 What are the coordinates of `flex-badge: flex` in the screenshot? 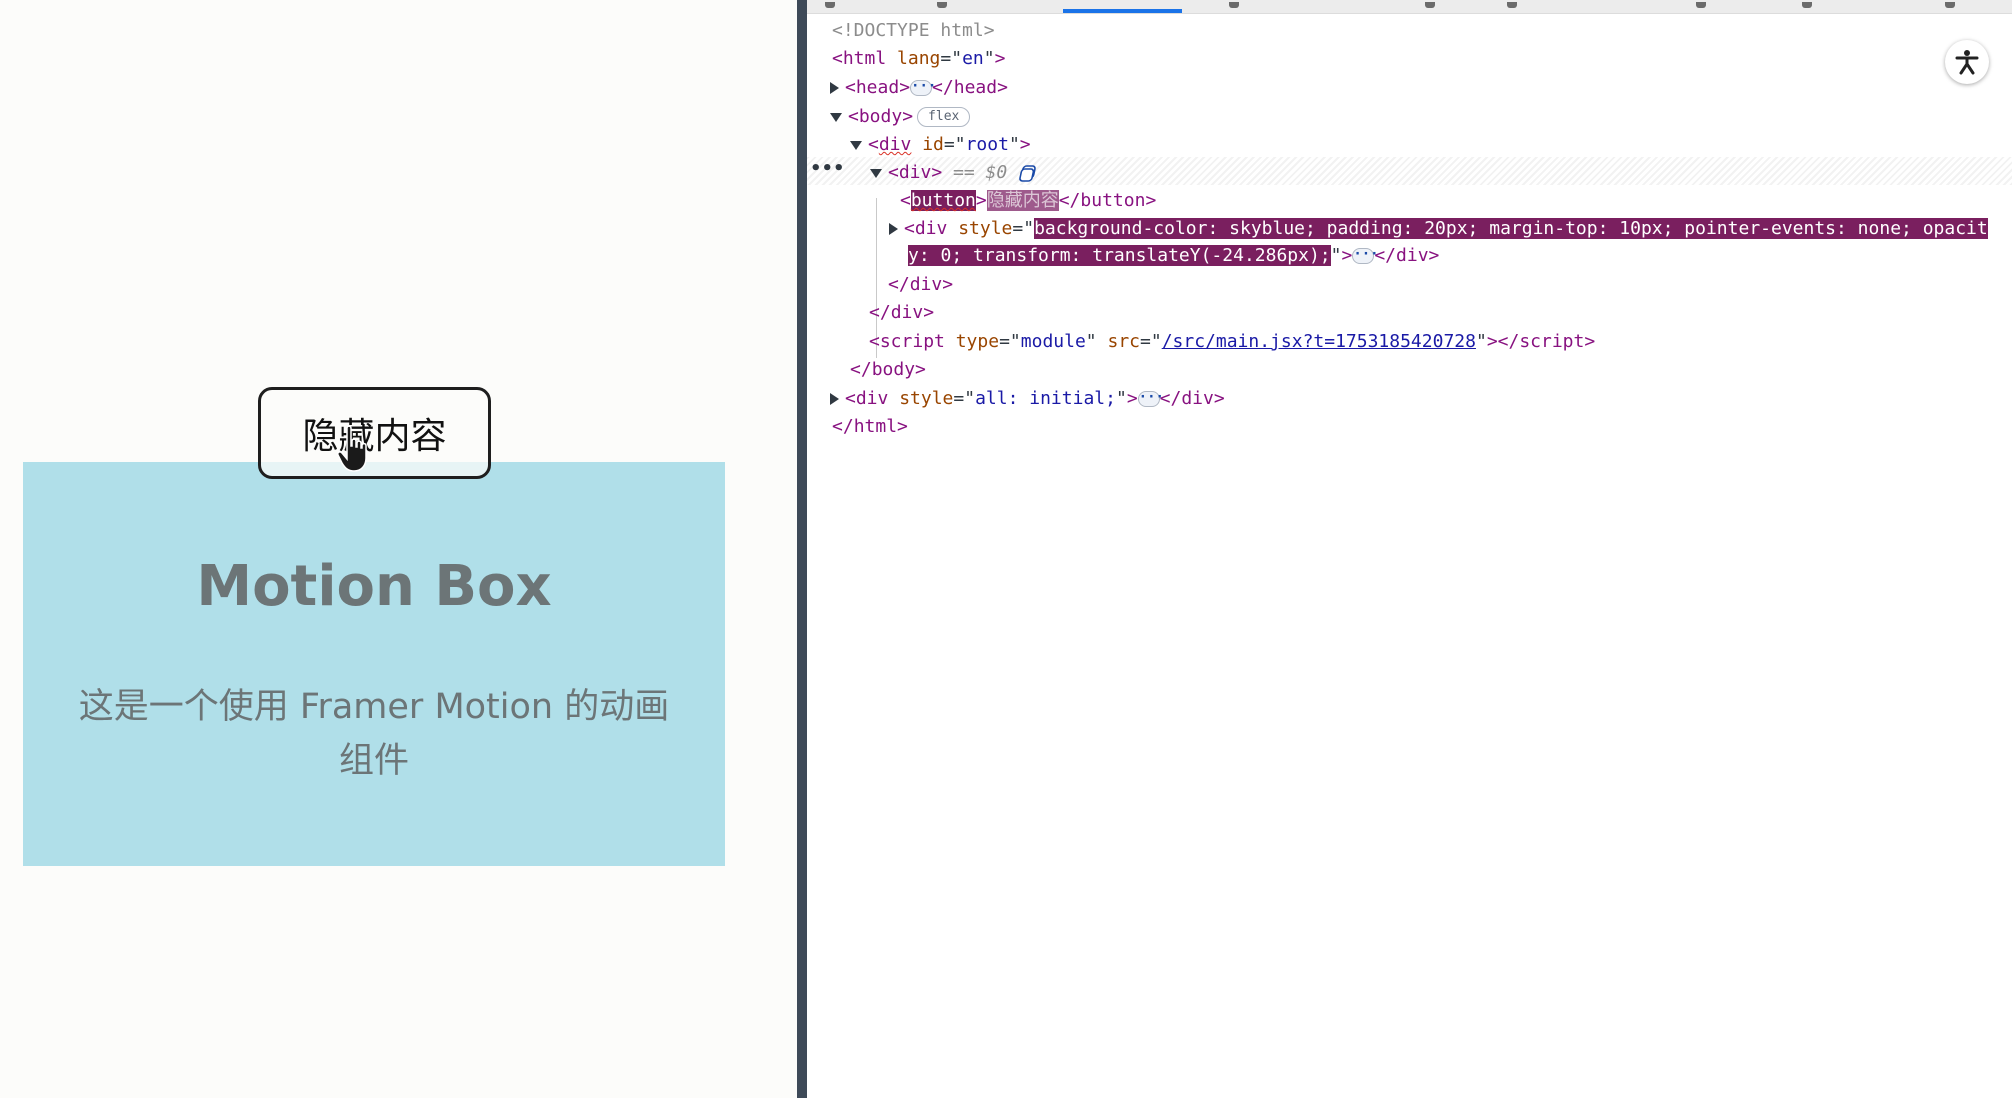 It's located at (944, 117).